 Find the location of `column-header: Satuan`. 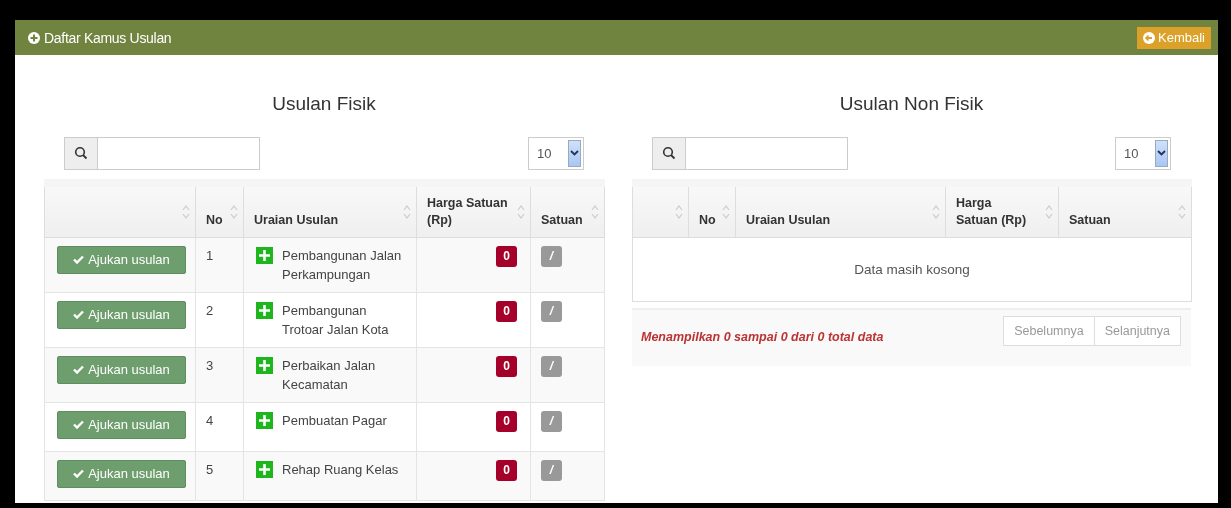

column-header: Satuan is located at coordinates (561, 220).